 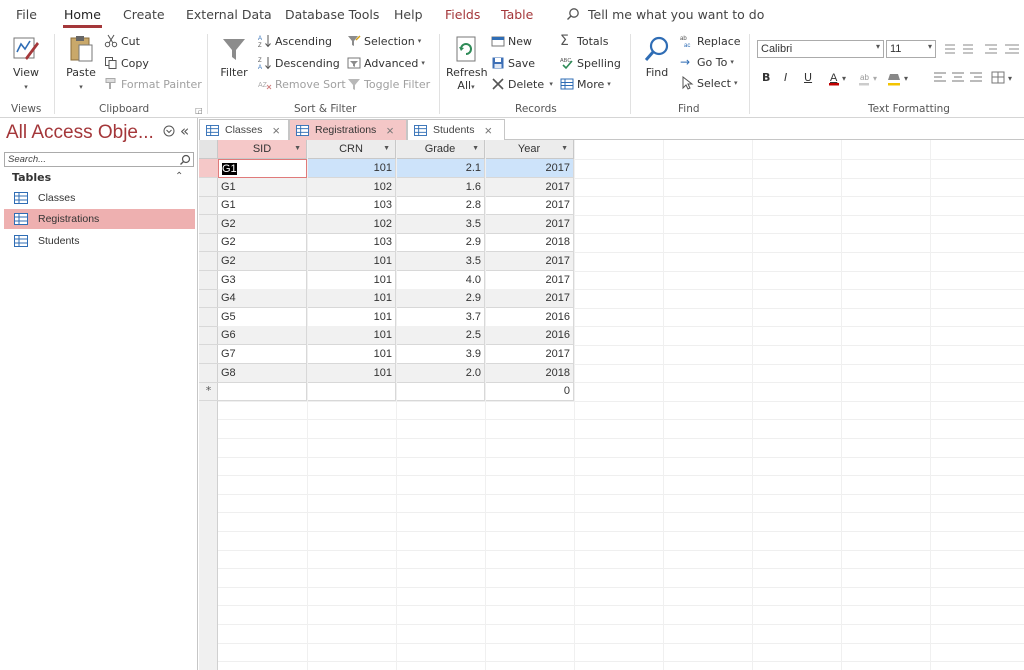 I want to click on tab-home: Home, so click(x=82, y=17).